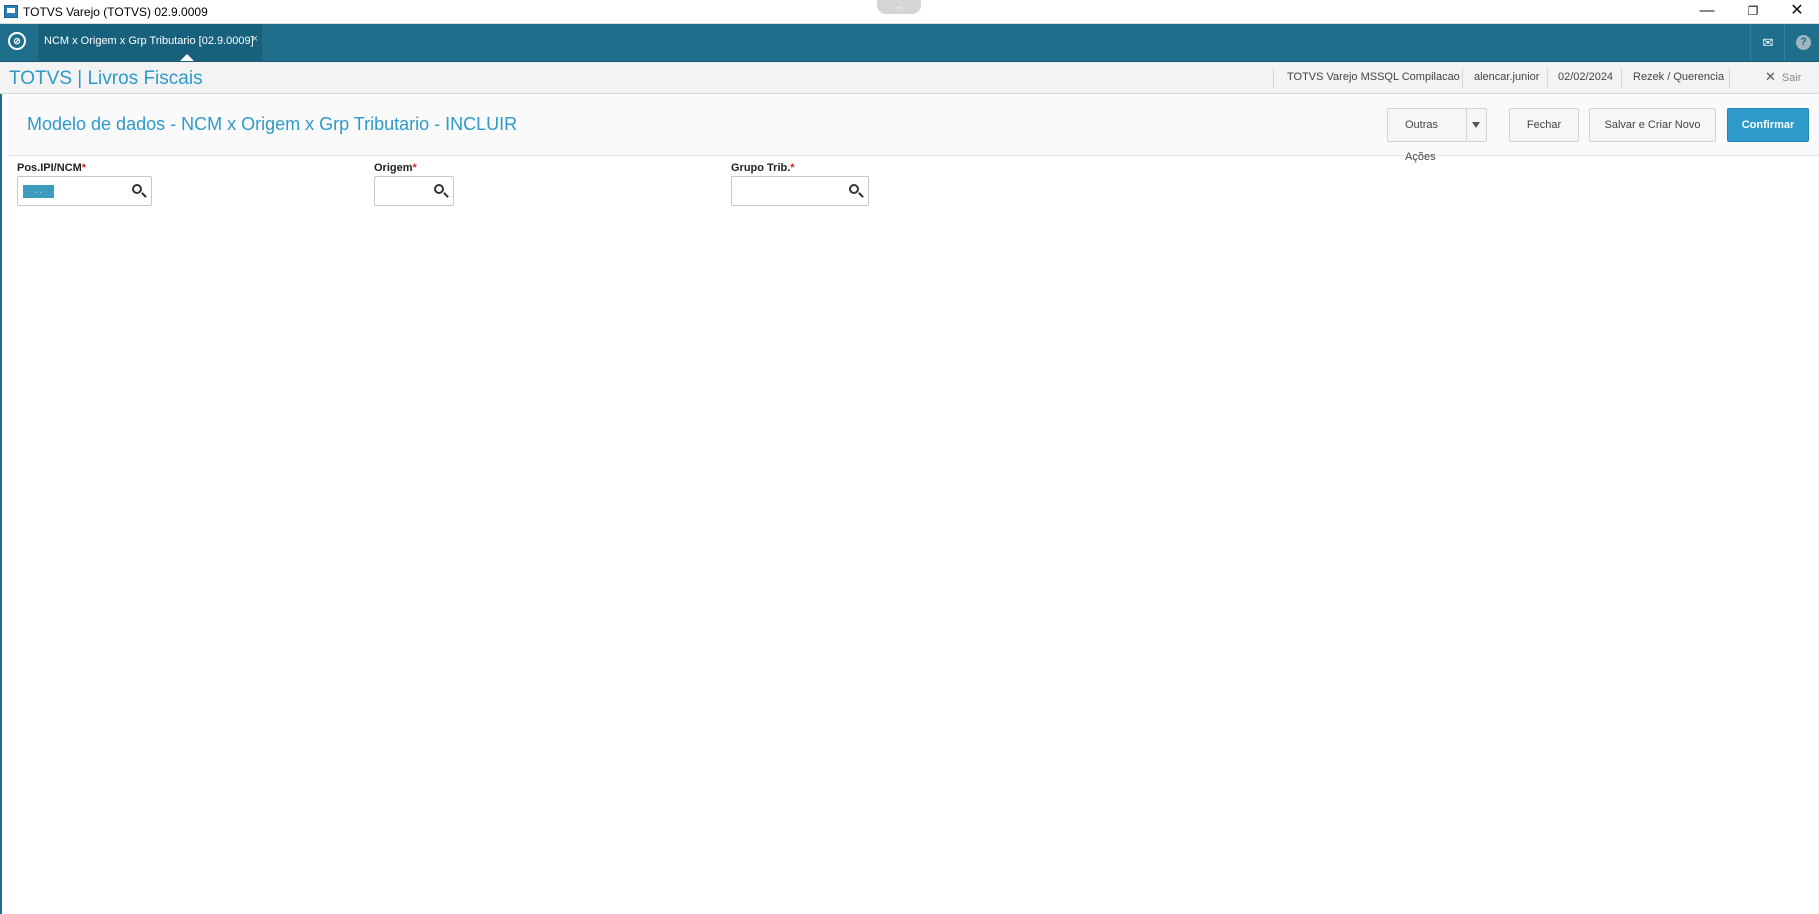  I want to click on ncm-label-text: Pos.IPI/NCM, so click(49, 168).